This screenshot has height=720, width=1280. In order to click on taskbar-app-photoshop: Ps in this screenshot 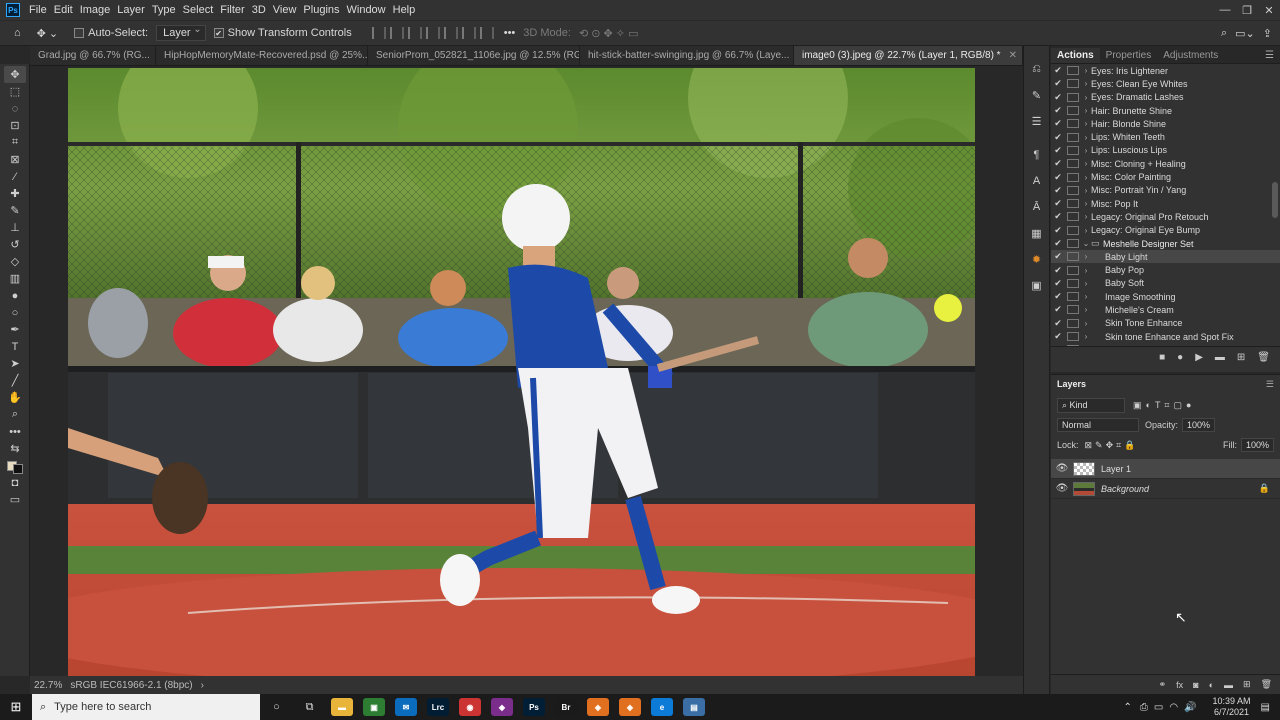, I will do `click(534, 707)`.